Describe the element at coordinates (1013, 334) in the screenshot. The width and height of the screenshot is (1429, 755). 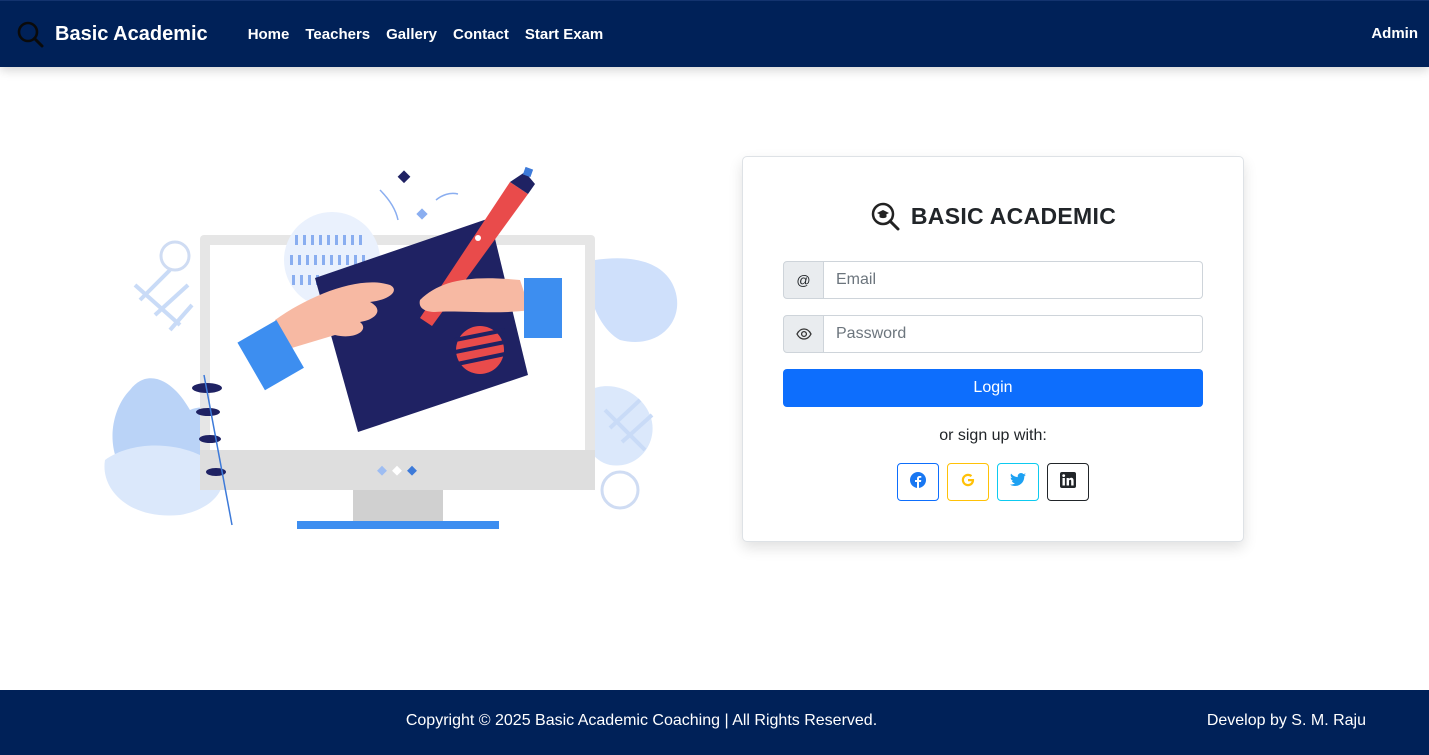
I see `password-input` at that location.